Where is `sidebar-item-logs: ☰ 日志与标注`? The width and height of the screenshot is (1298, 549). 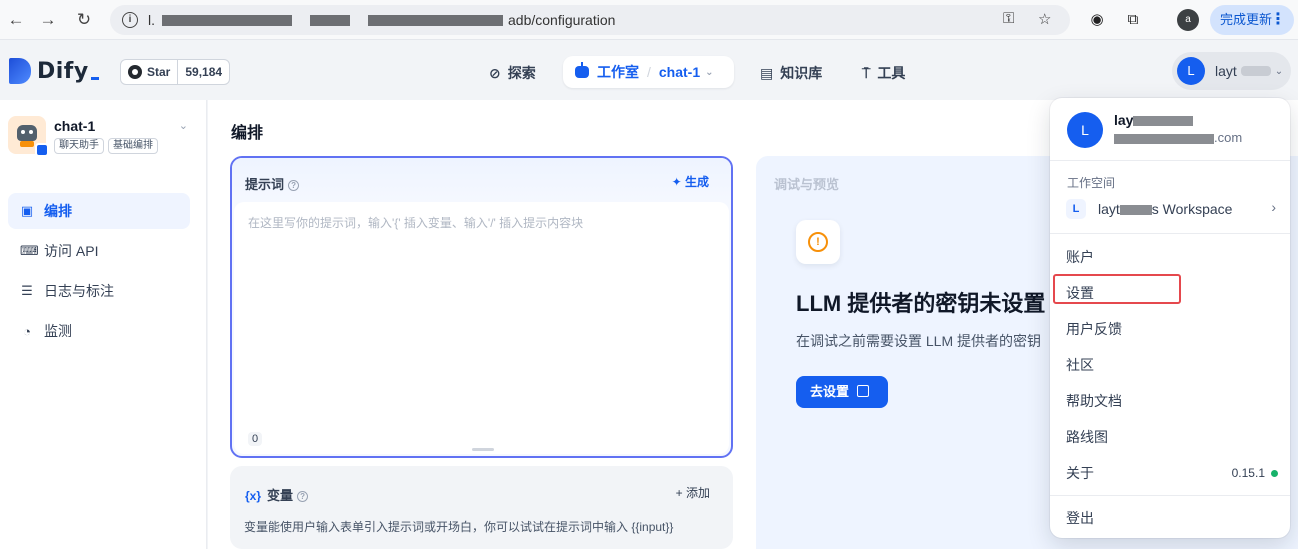 sidebar-item-logs: ☰ 日志与标注 is located at coordinates (99, 291).